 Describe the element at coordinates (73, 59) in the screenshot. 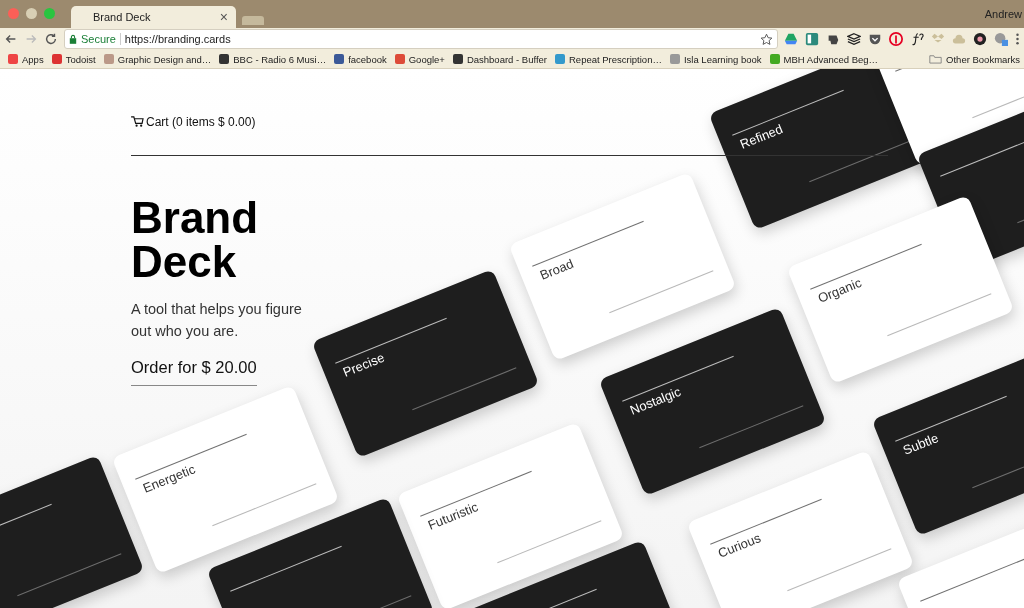

I see `bookmark: Todoist` at that location.